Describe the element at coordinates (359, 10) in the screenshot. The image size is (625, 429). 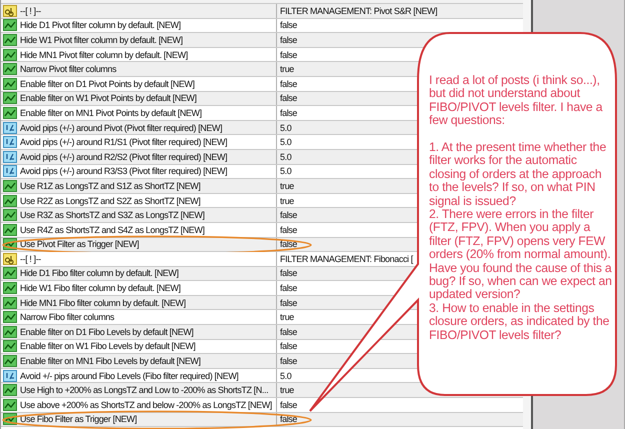
I see `parameter-value: FILTER MANAGEMENT: Pivot S&R [NEW]` at that location.